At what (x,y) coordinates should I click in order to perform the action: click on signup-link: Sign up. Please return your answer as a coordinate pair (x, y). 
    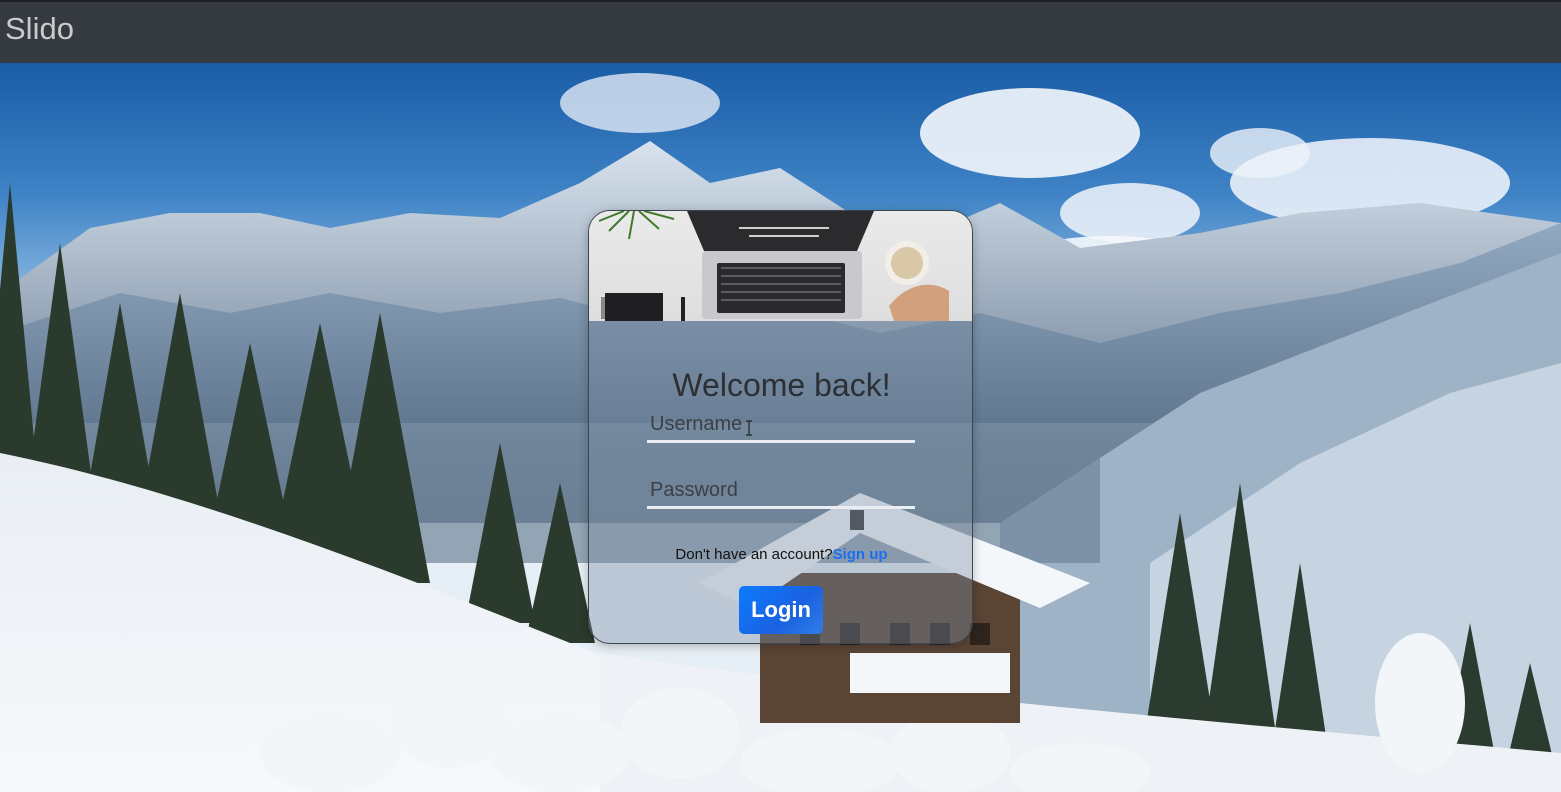
    Looking at the image, I should click on (860, 554).